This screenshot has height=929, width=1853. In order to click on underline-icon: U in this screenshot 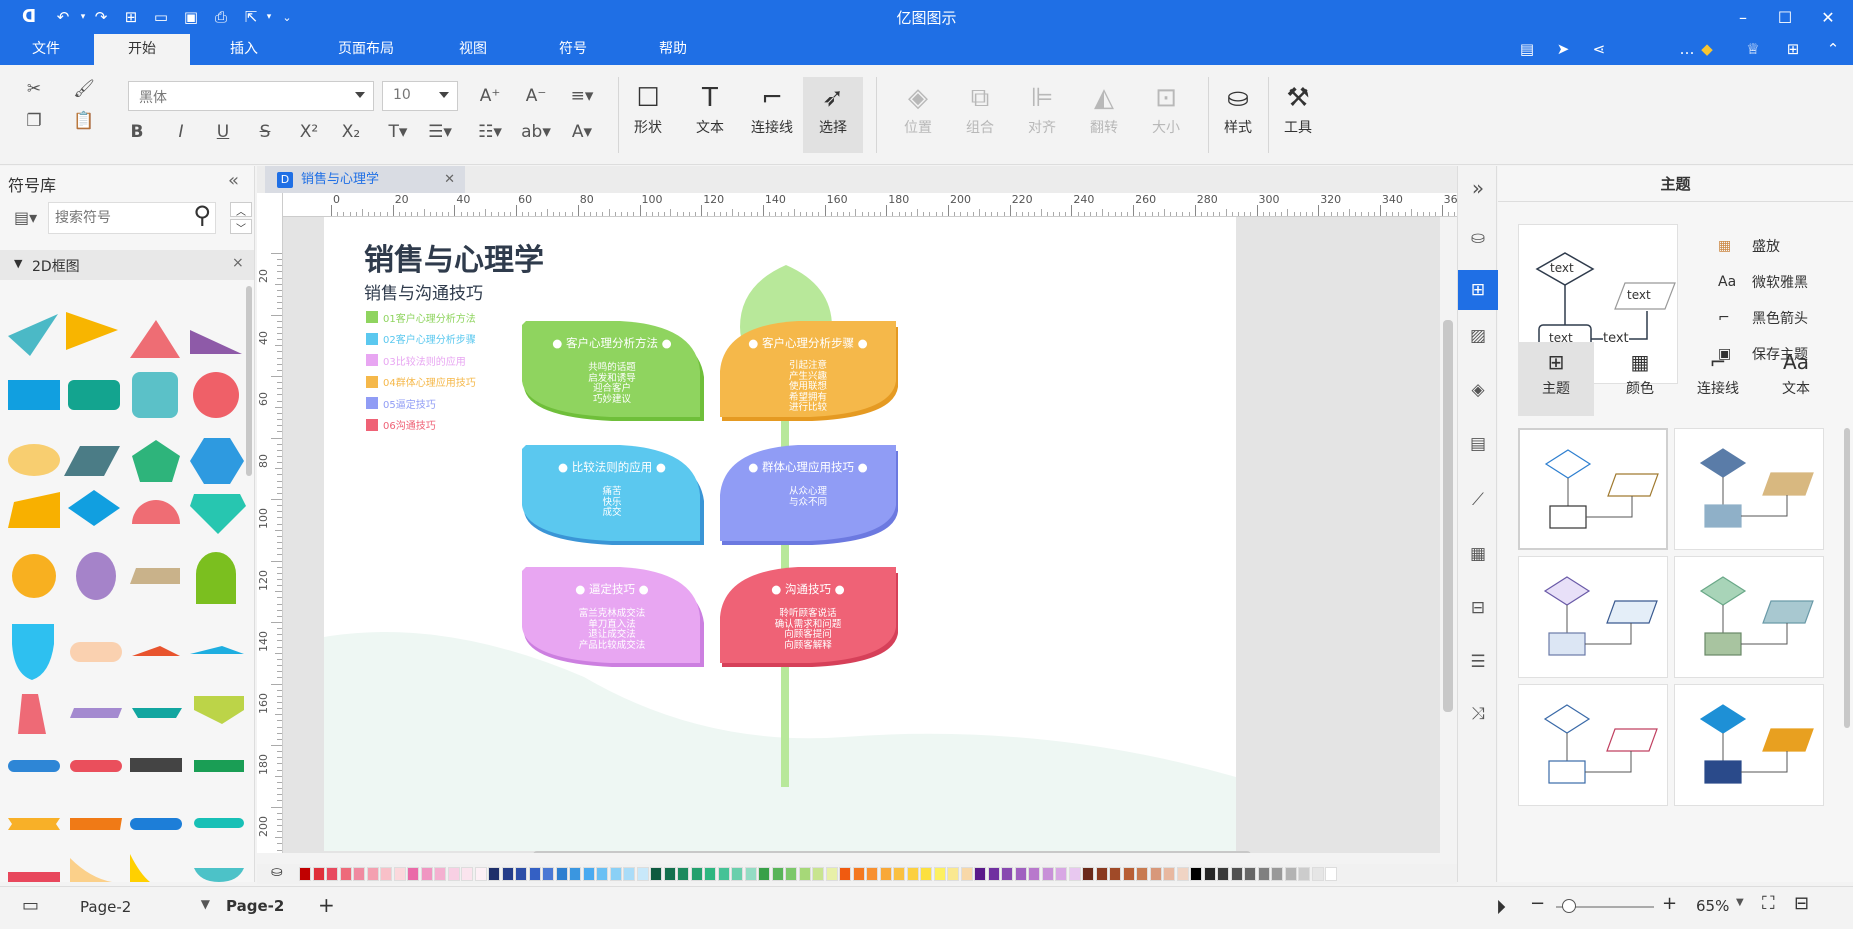, I will do `click(223, 132)`.